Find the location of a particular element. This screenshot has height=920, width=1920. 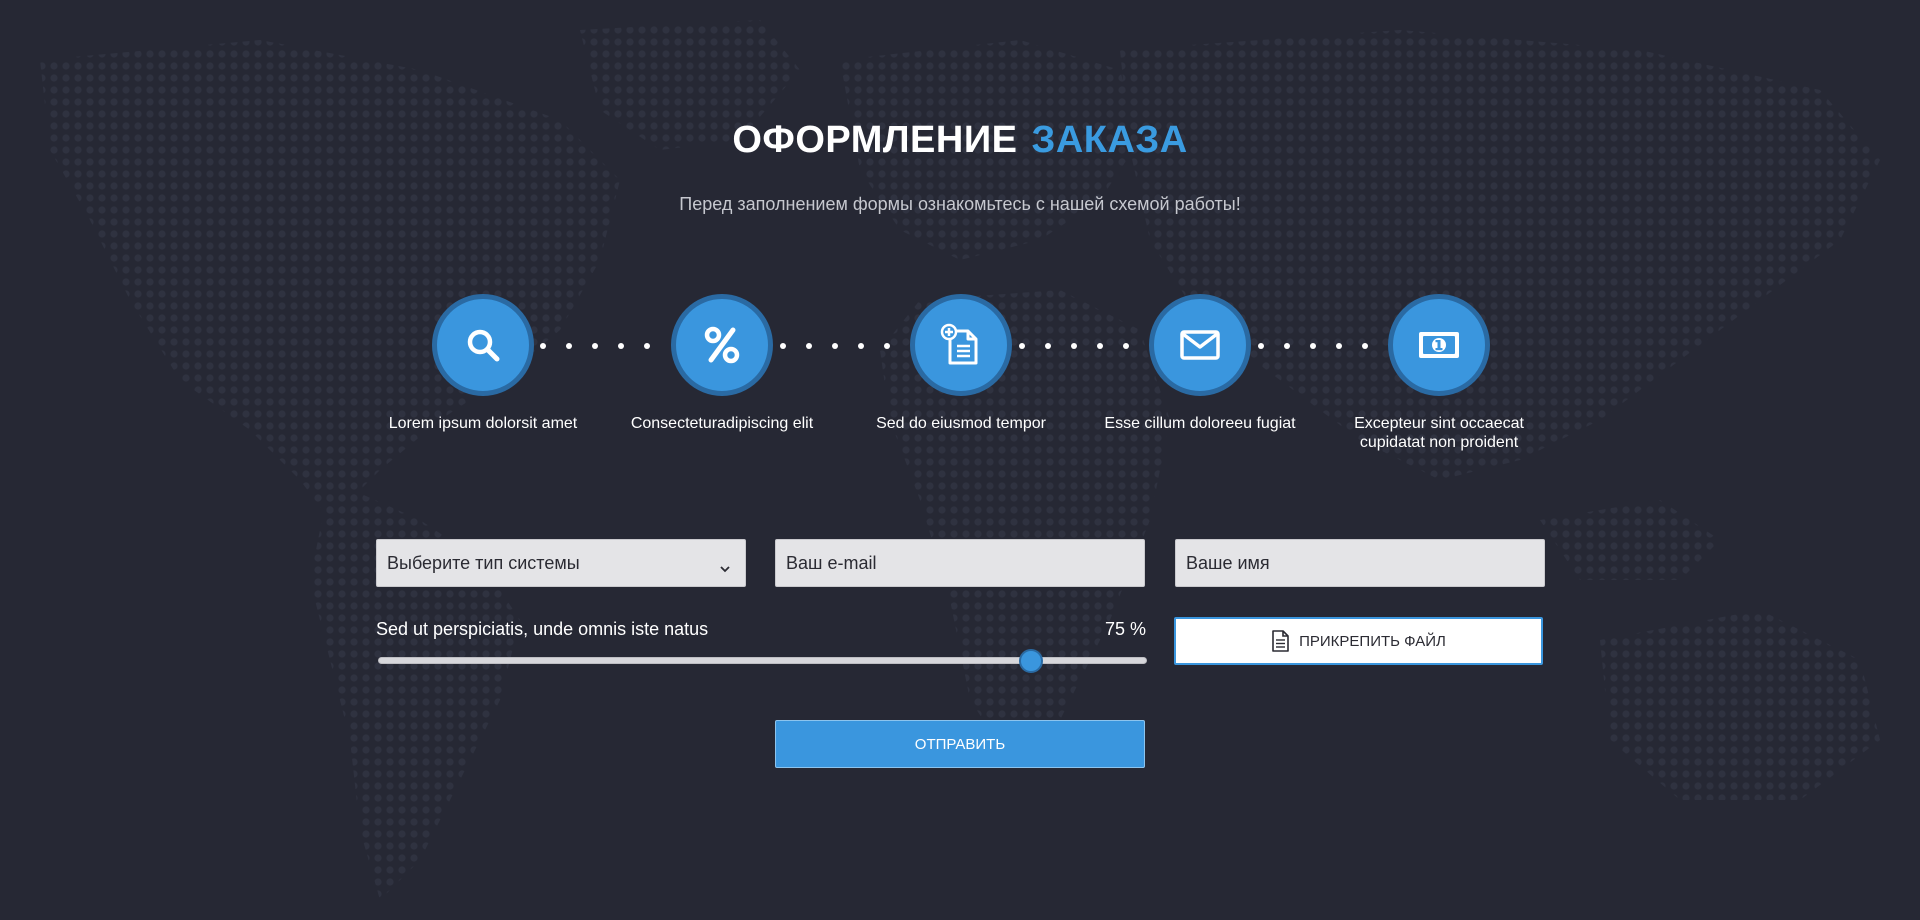

search-icon is located at coordinates (483, 345).